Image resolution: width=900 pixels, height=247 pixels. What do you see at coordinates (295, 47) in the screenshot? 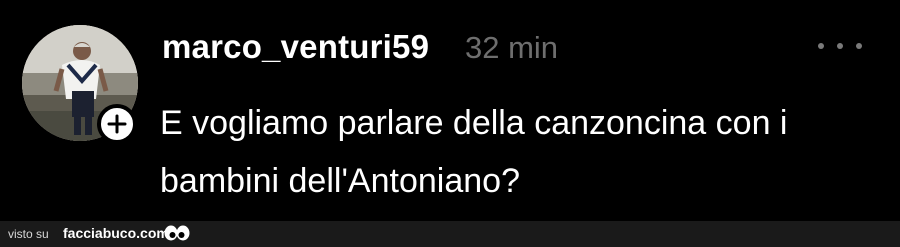
I see `username: marco_venturi59` at bounding box center [295, 47].